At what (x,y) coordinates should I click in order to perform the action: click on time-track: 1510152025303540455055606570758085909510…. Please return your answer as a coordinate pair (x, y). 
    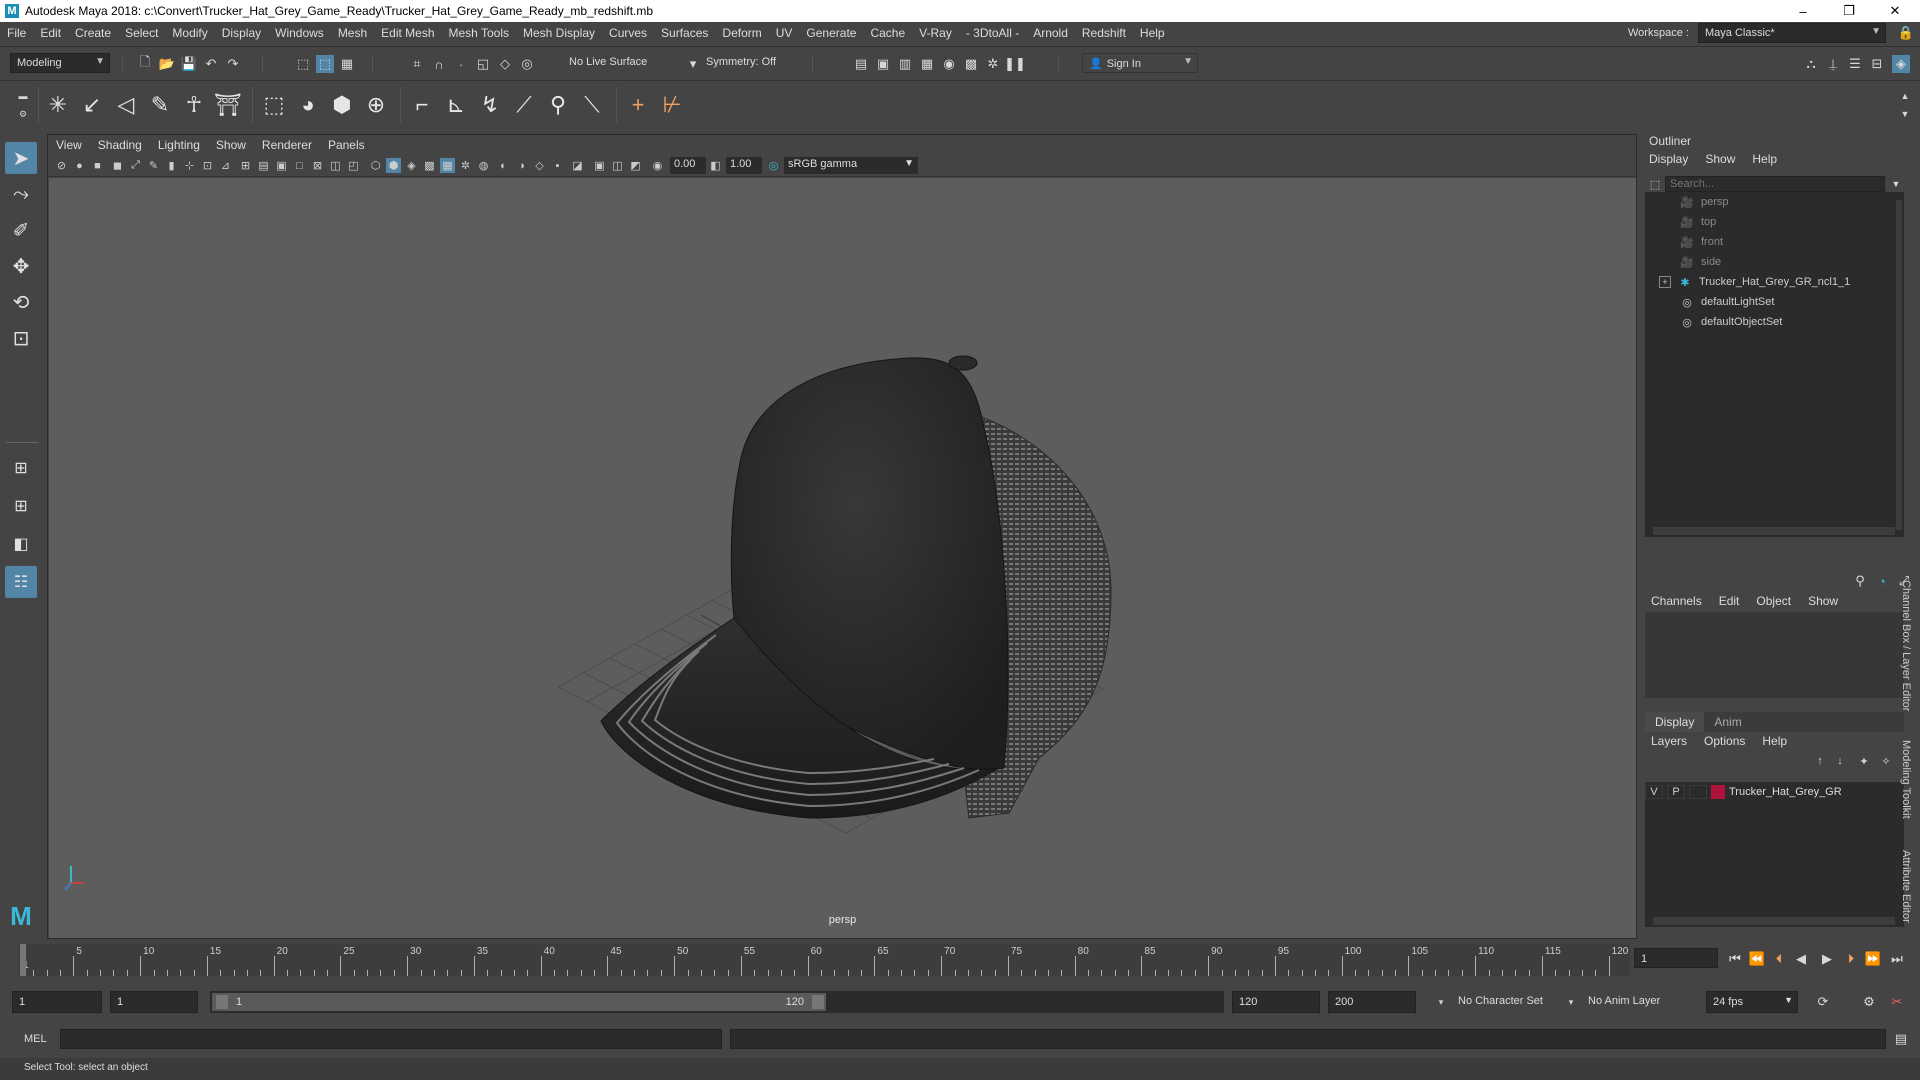
    Looking at the image, I should click on (824, 960).